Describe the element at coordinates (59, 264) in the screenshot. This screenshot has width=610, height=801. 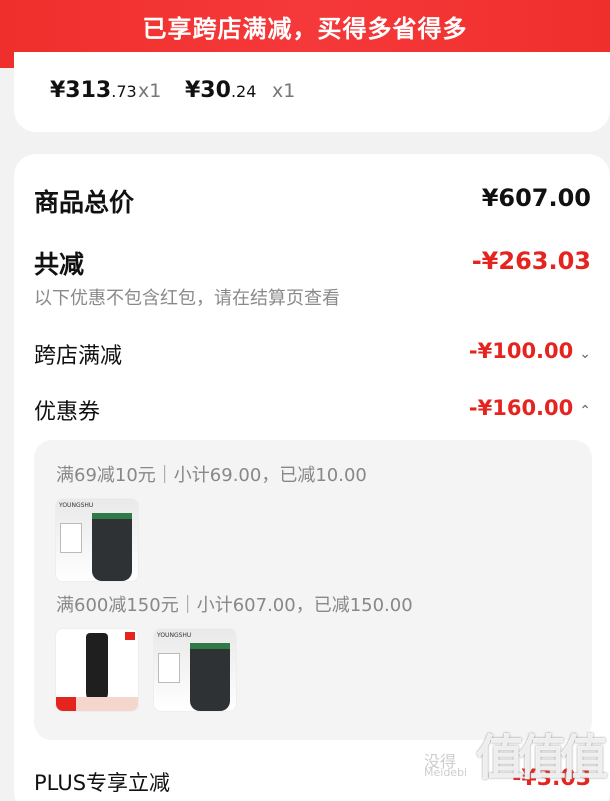
I see `discount-label: 共减` at that location.